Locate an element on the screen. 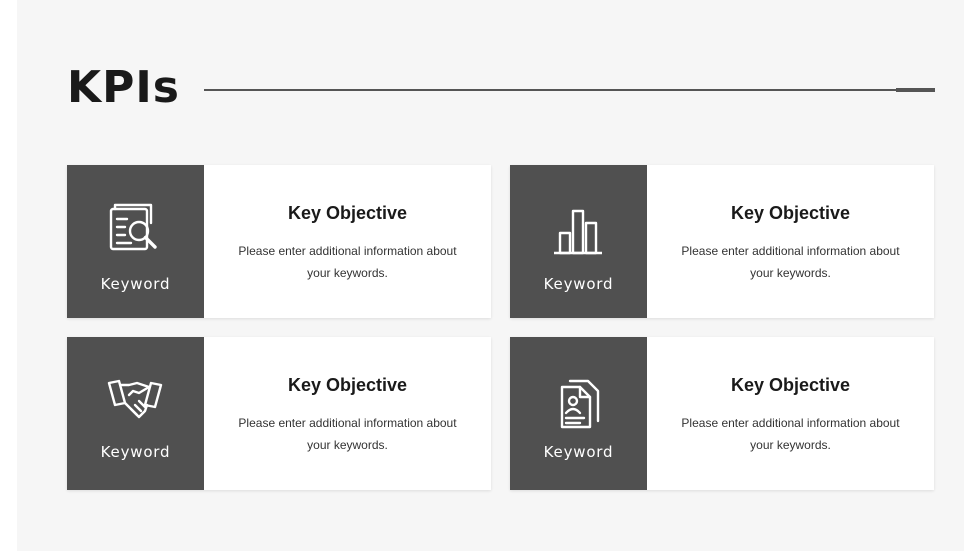 The height and width of the screenshot is (551, 964). kpi-card-4-title: Key Objective is located at coordinates (790, 385).